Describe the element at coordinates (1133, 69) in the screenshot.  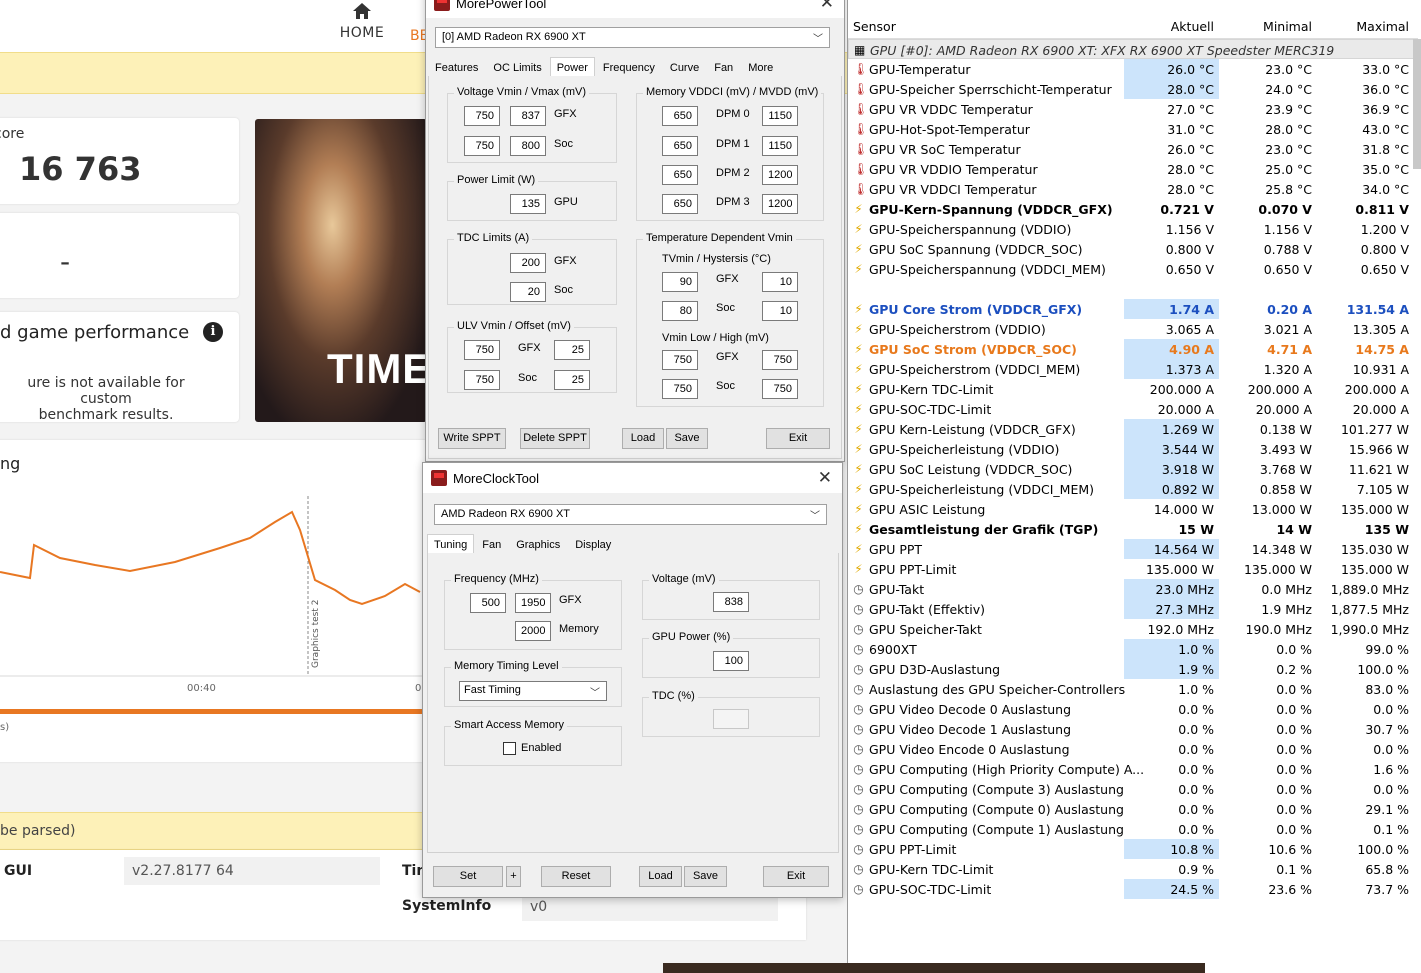
I see `sensor-row: 🌡 GPU-Temperatur 26.0 °C 23.0 °C 33.0 °C` at that location.